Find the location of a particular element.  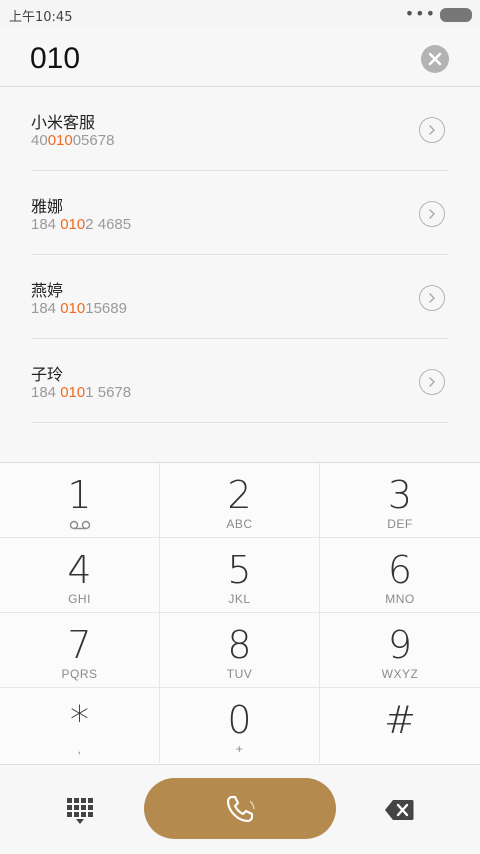

clear-button is located at coordinates (435, 59).